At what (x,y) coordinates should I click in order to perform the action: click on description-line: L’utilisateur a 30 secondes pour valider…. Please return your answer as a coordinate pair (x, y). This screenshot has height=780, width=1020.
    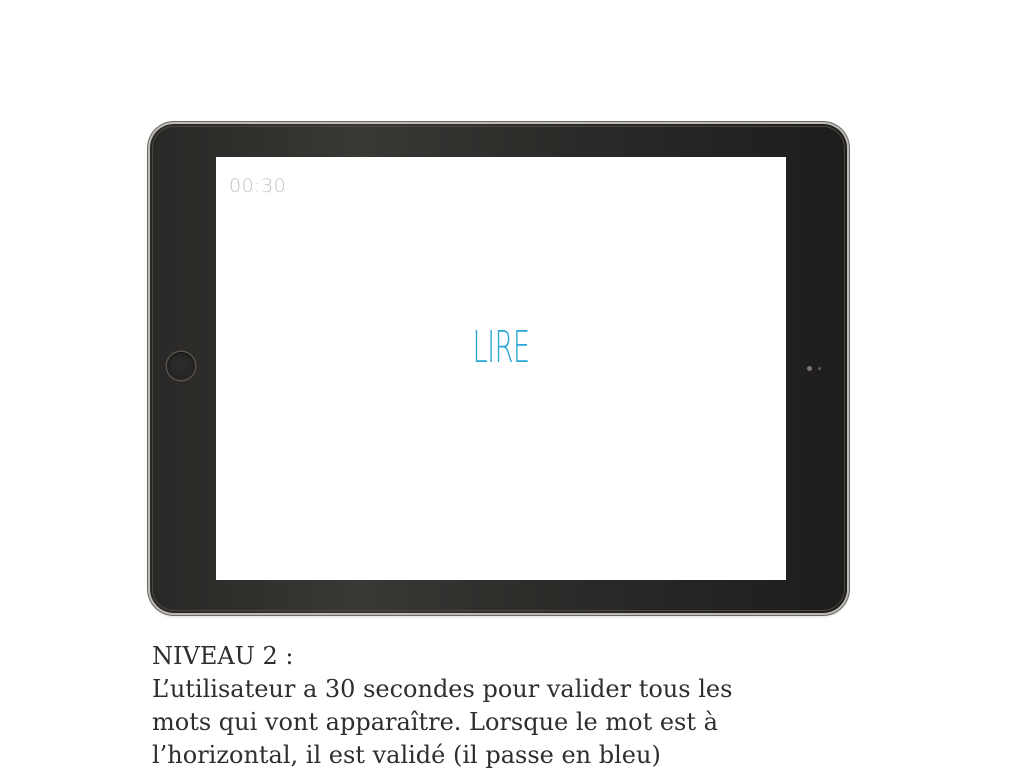
    Looking at the image, I should click on (442, 689).